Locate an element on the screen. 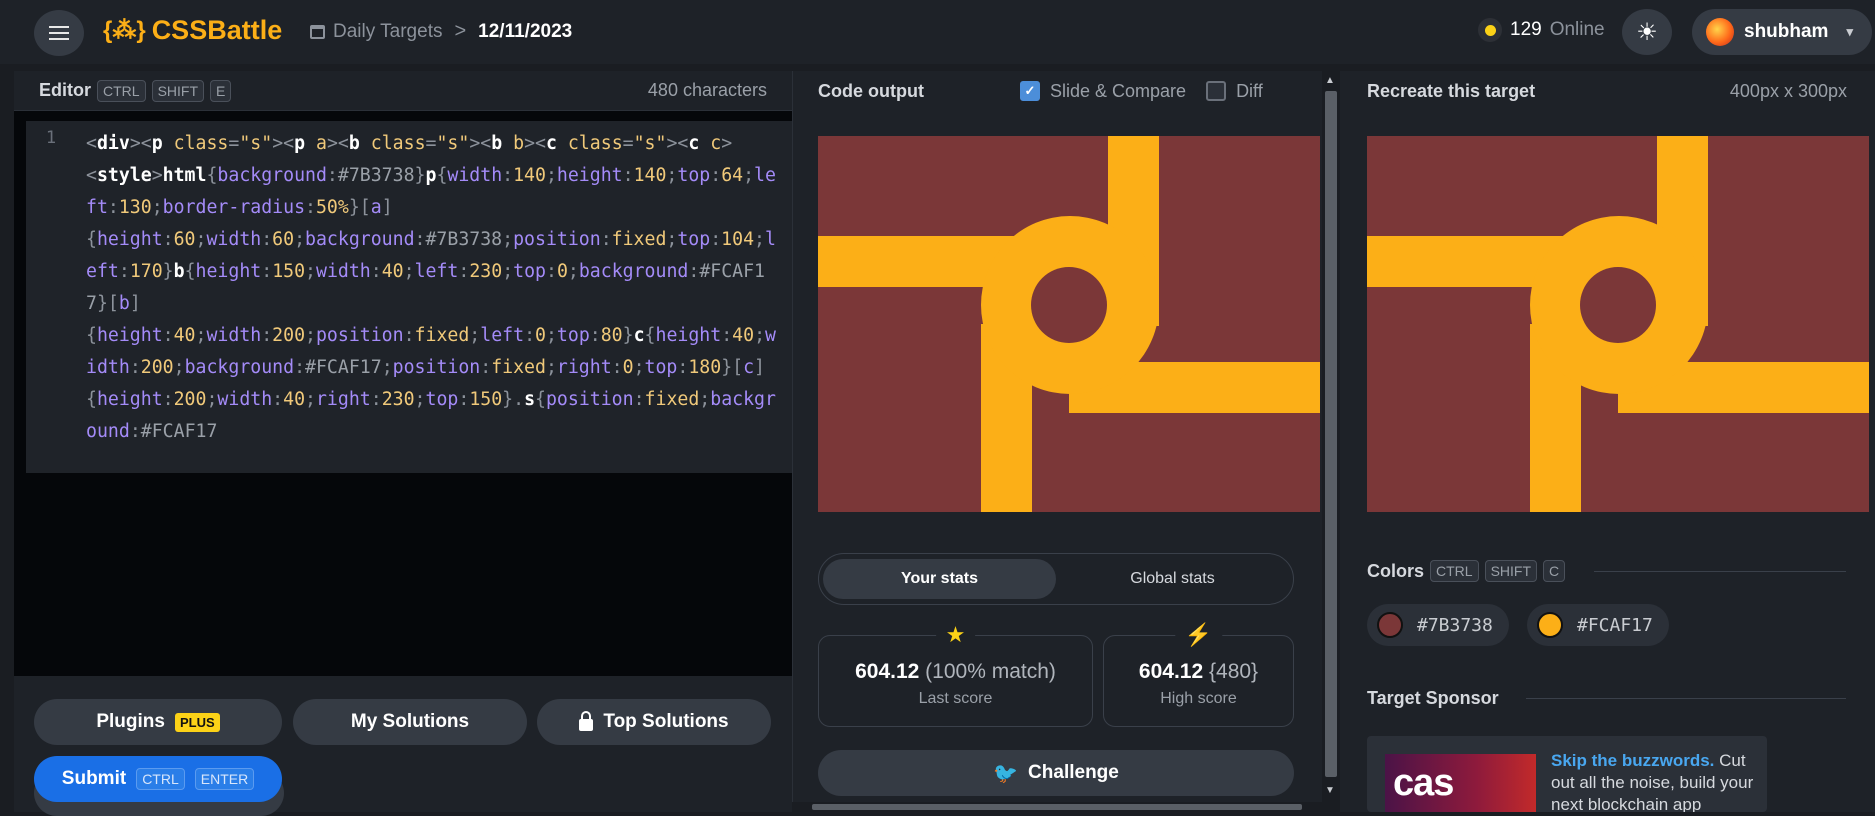 Image resolution: width=1875 pixels, height=816 pixels. user-menu-button: shubham ▾ is located at coordinates (1782, 32).